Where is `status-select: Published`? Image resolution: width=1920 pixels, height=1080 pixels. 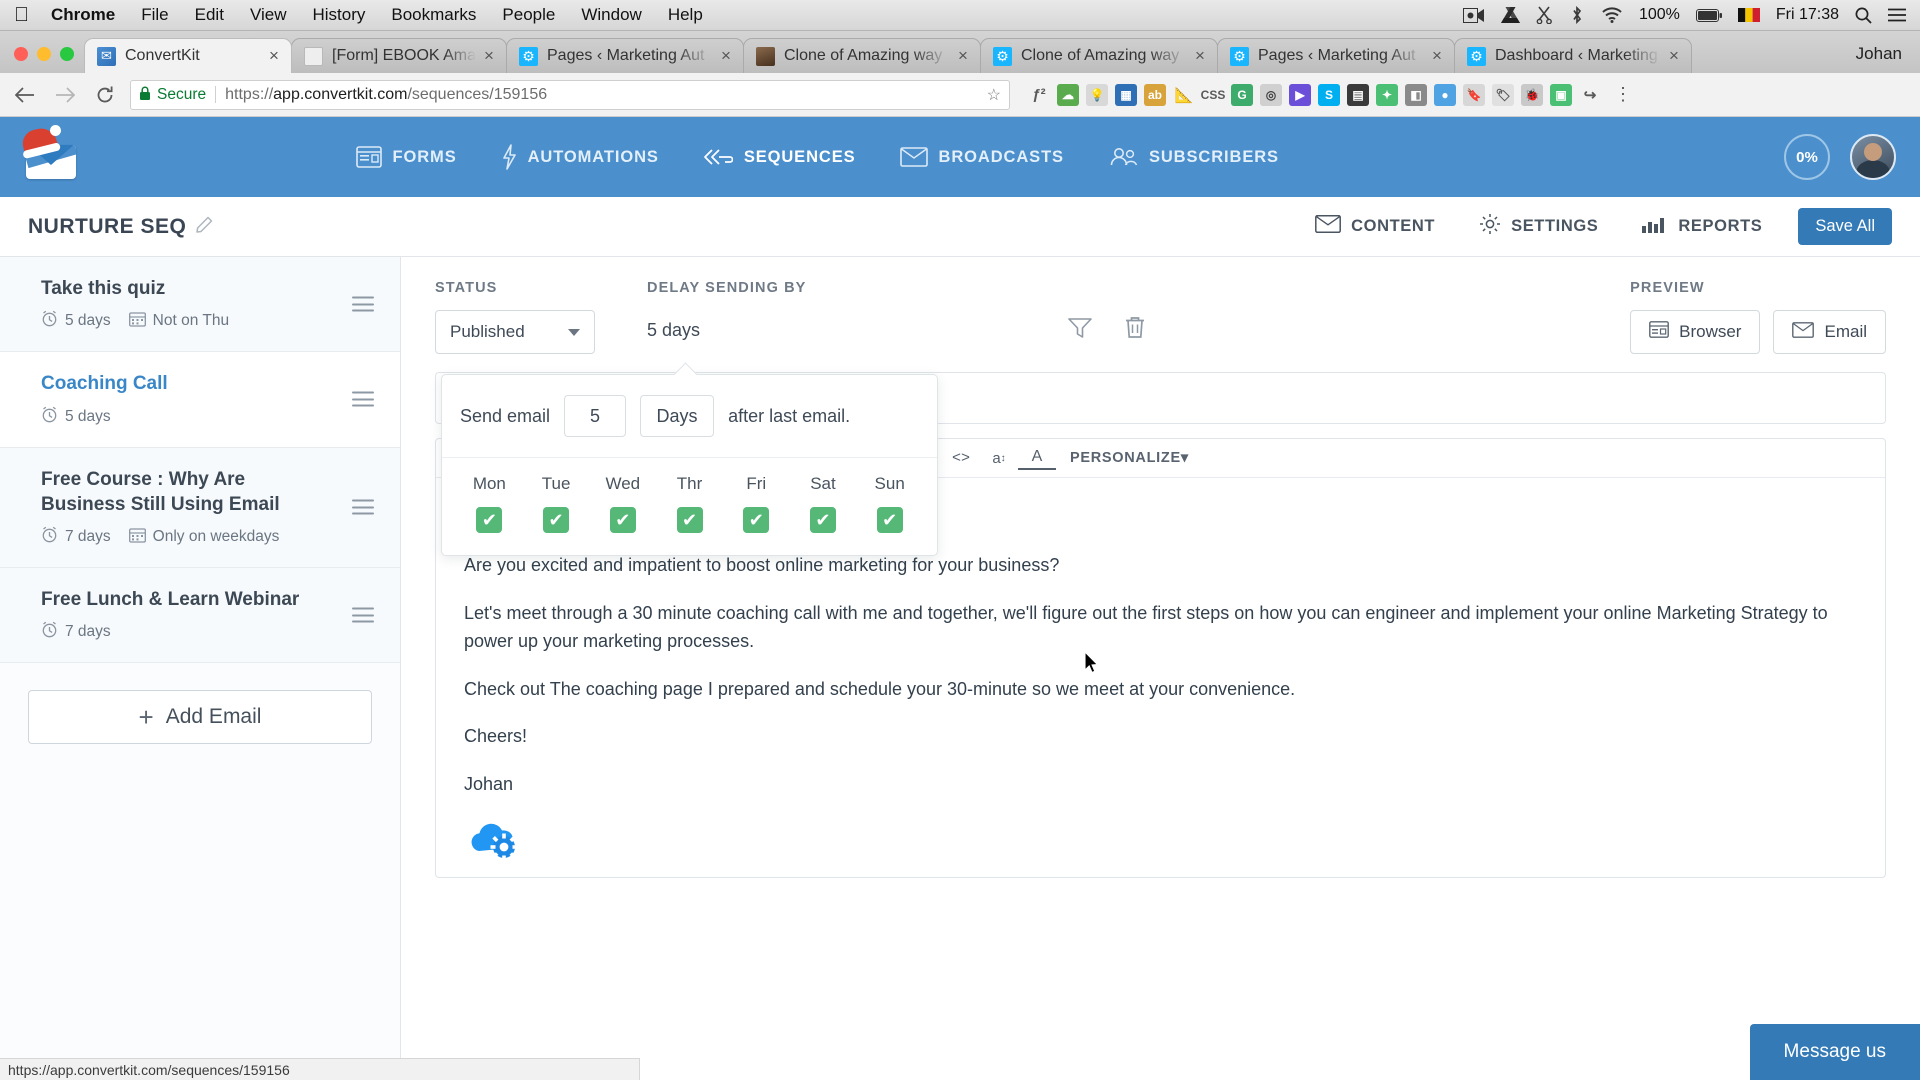 status-select: Published is located at coordinates (515, 332).